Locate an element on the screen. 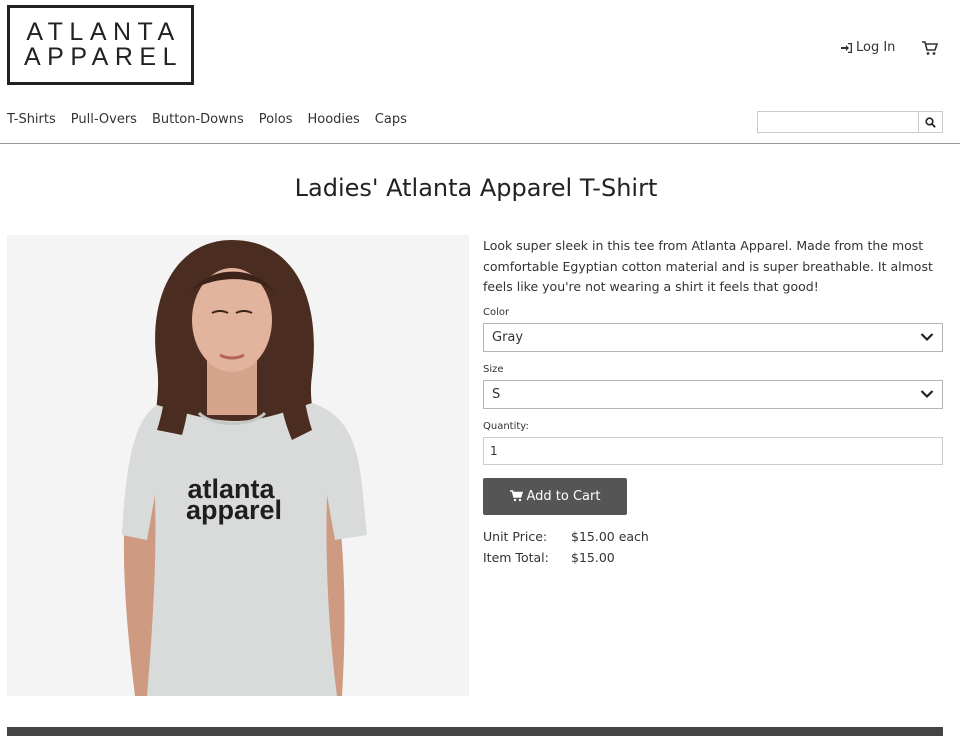 The width and height of the screenshot is (960, 736). shirt-print-line2: apparel is located at coordinates (234, 510).